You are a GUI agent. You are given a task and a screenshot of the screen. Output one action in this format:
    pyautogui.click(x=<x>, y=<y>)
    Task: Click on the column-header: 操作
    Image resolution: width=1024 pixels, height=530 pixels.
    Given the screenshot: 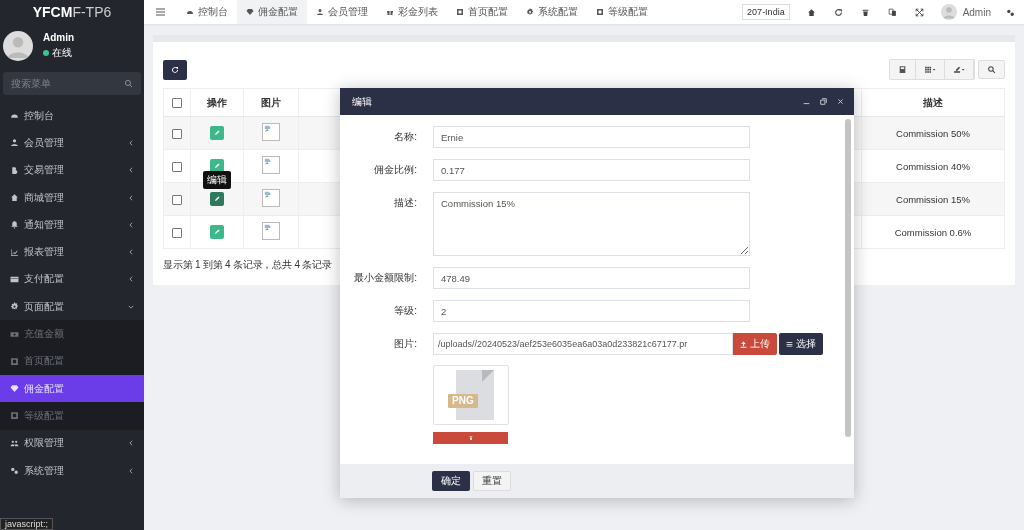 What is the action you would take?
    pyautogui.click(x=217, y=102)
    